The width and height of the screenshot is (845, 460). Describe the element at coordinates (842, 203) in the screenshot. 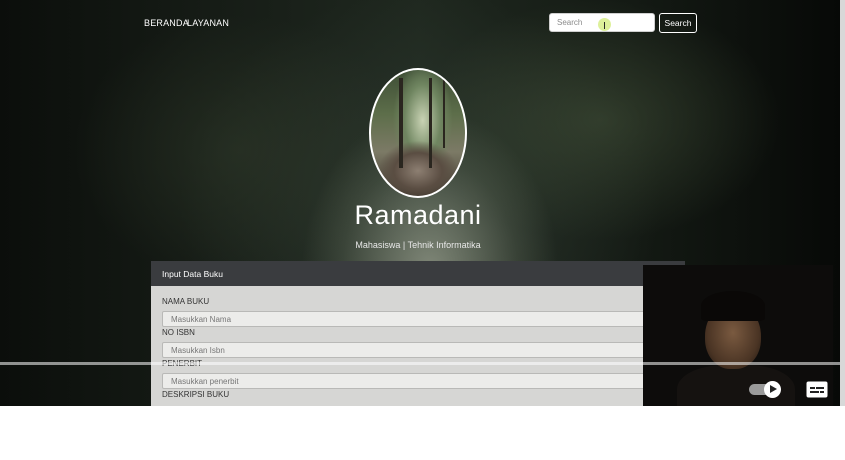

I see `window-edge` at that location.